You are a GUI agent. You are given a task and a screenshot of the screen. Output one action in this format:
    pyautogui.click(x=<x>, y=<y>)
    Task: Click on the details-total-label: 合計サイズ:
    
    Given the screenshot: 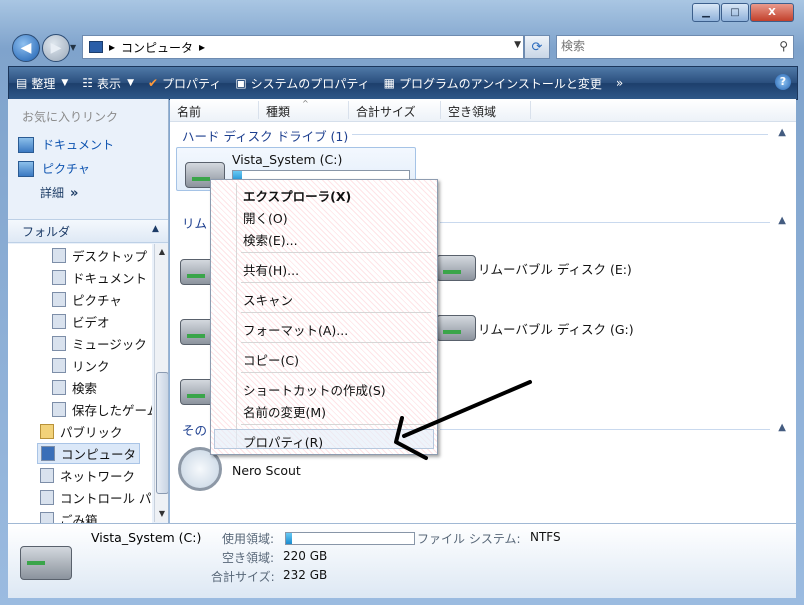 What is the action you would take?
    pyautogui.click(x=243, y=577)
    